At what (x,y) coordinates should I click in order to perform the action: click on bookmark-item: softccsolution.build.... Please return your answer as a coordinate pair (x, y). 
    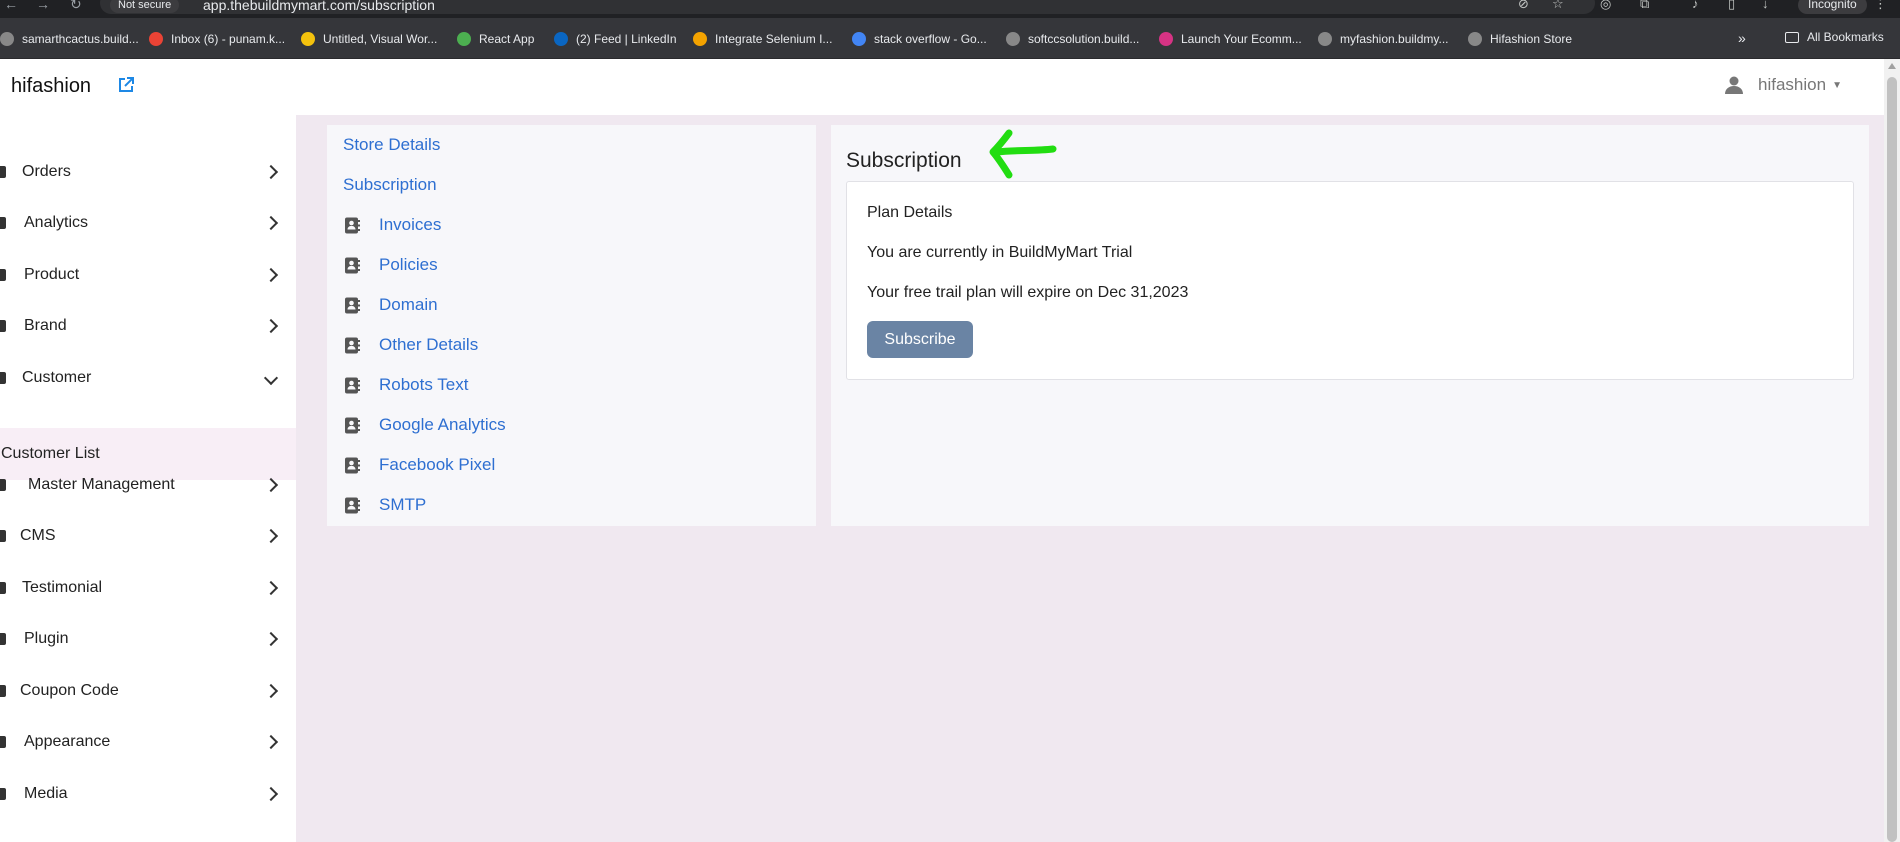
    Looking at the image, I should click on (1072, 39).